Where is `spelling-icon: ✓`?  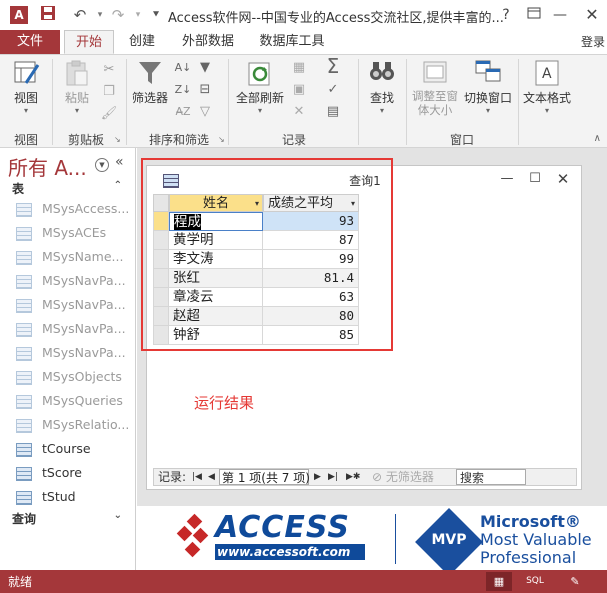 spelling-icon: ✓ is located at coordinates (333, 90).